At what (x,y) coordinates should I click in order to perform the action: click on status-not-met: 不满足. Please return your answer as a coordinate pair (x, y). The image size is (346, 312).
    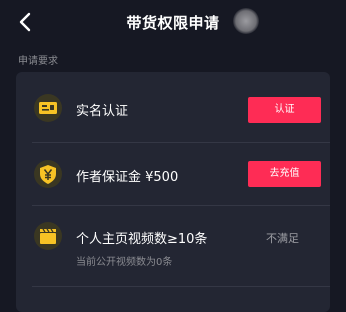
    Looking at the image, I should click on (282, 238).